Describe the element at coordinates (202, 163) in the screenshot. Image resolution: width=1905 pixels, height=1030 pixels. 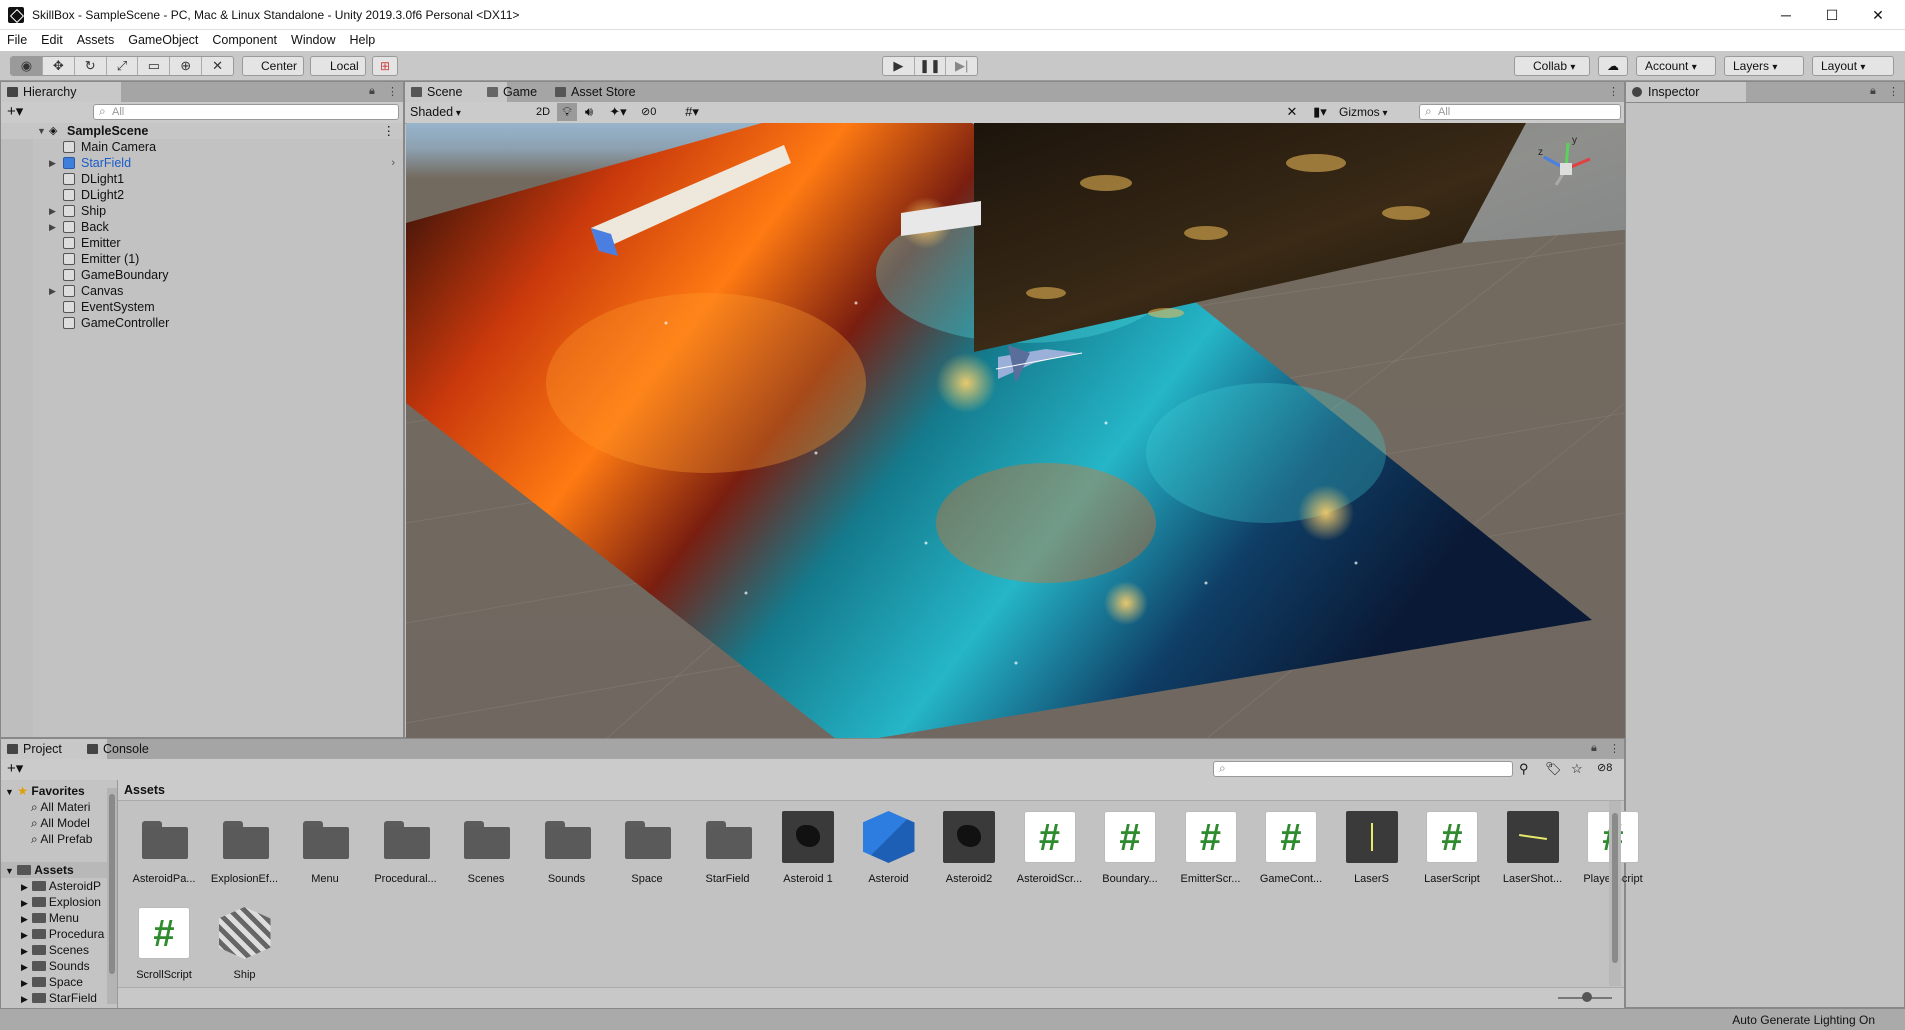
I see `hierarchy-item: ▶ StarField ›` at that location.